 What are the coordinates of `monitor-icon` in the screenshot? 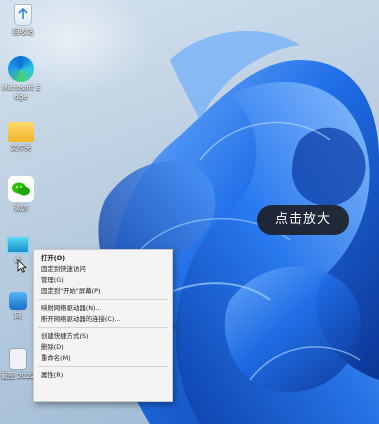 It's located at (18, 245).